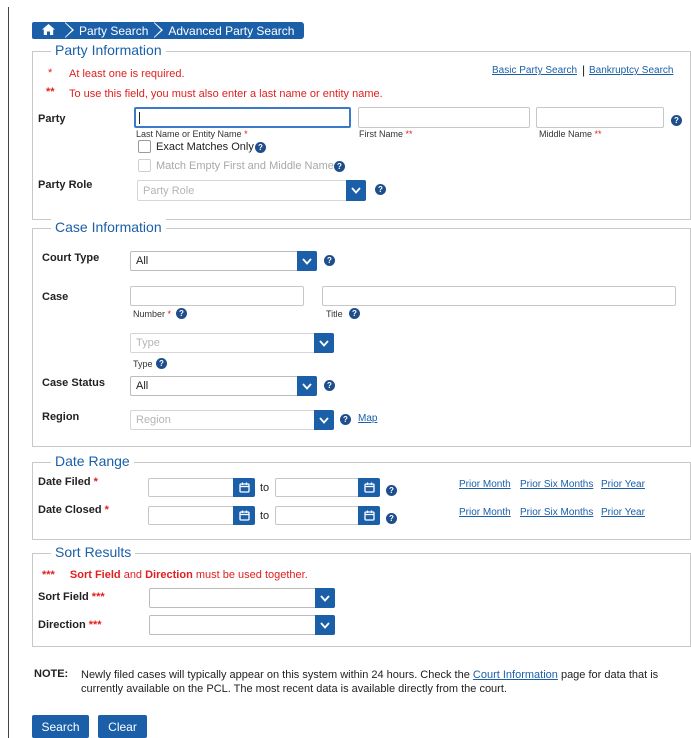 The height and width of the screenshot is (738, 691). Describe the element at coordinates (317, 487) in the screenshot. I see `date-filed-to-input` at that location.